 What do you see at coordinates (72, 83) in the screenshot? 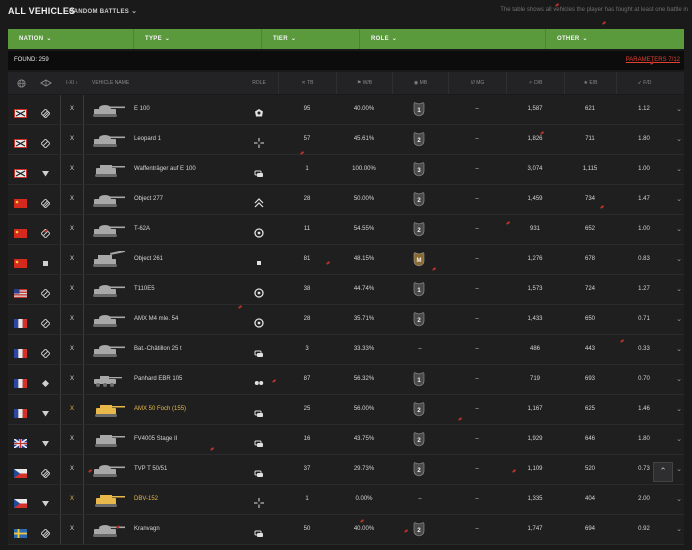
I see `tier-column-header: I-XI ↕` at bounding box center [72, 83].